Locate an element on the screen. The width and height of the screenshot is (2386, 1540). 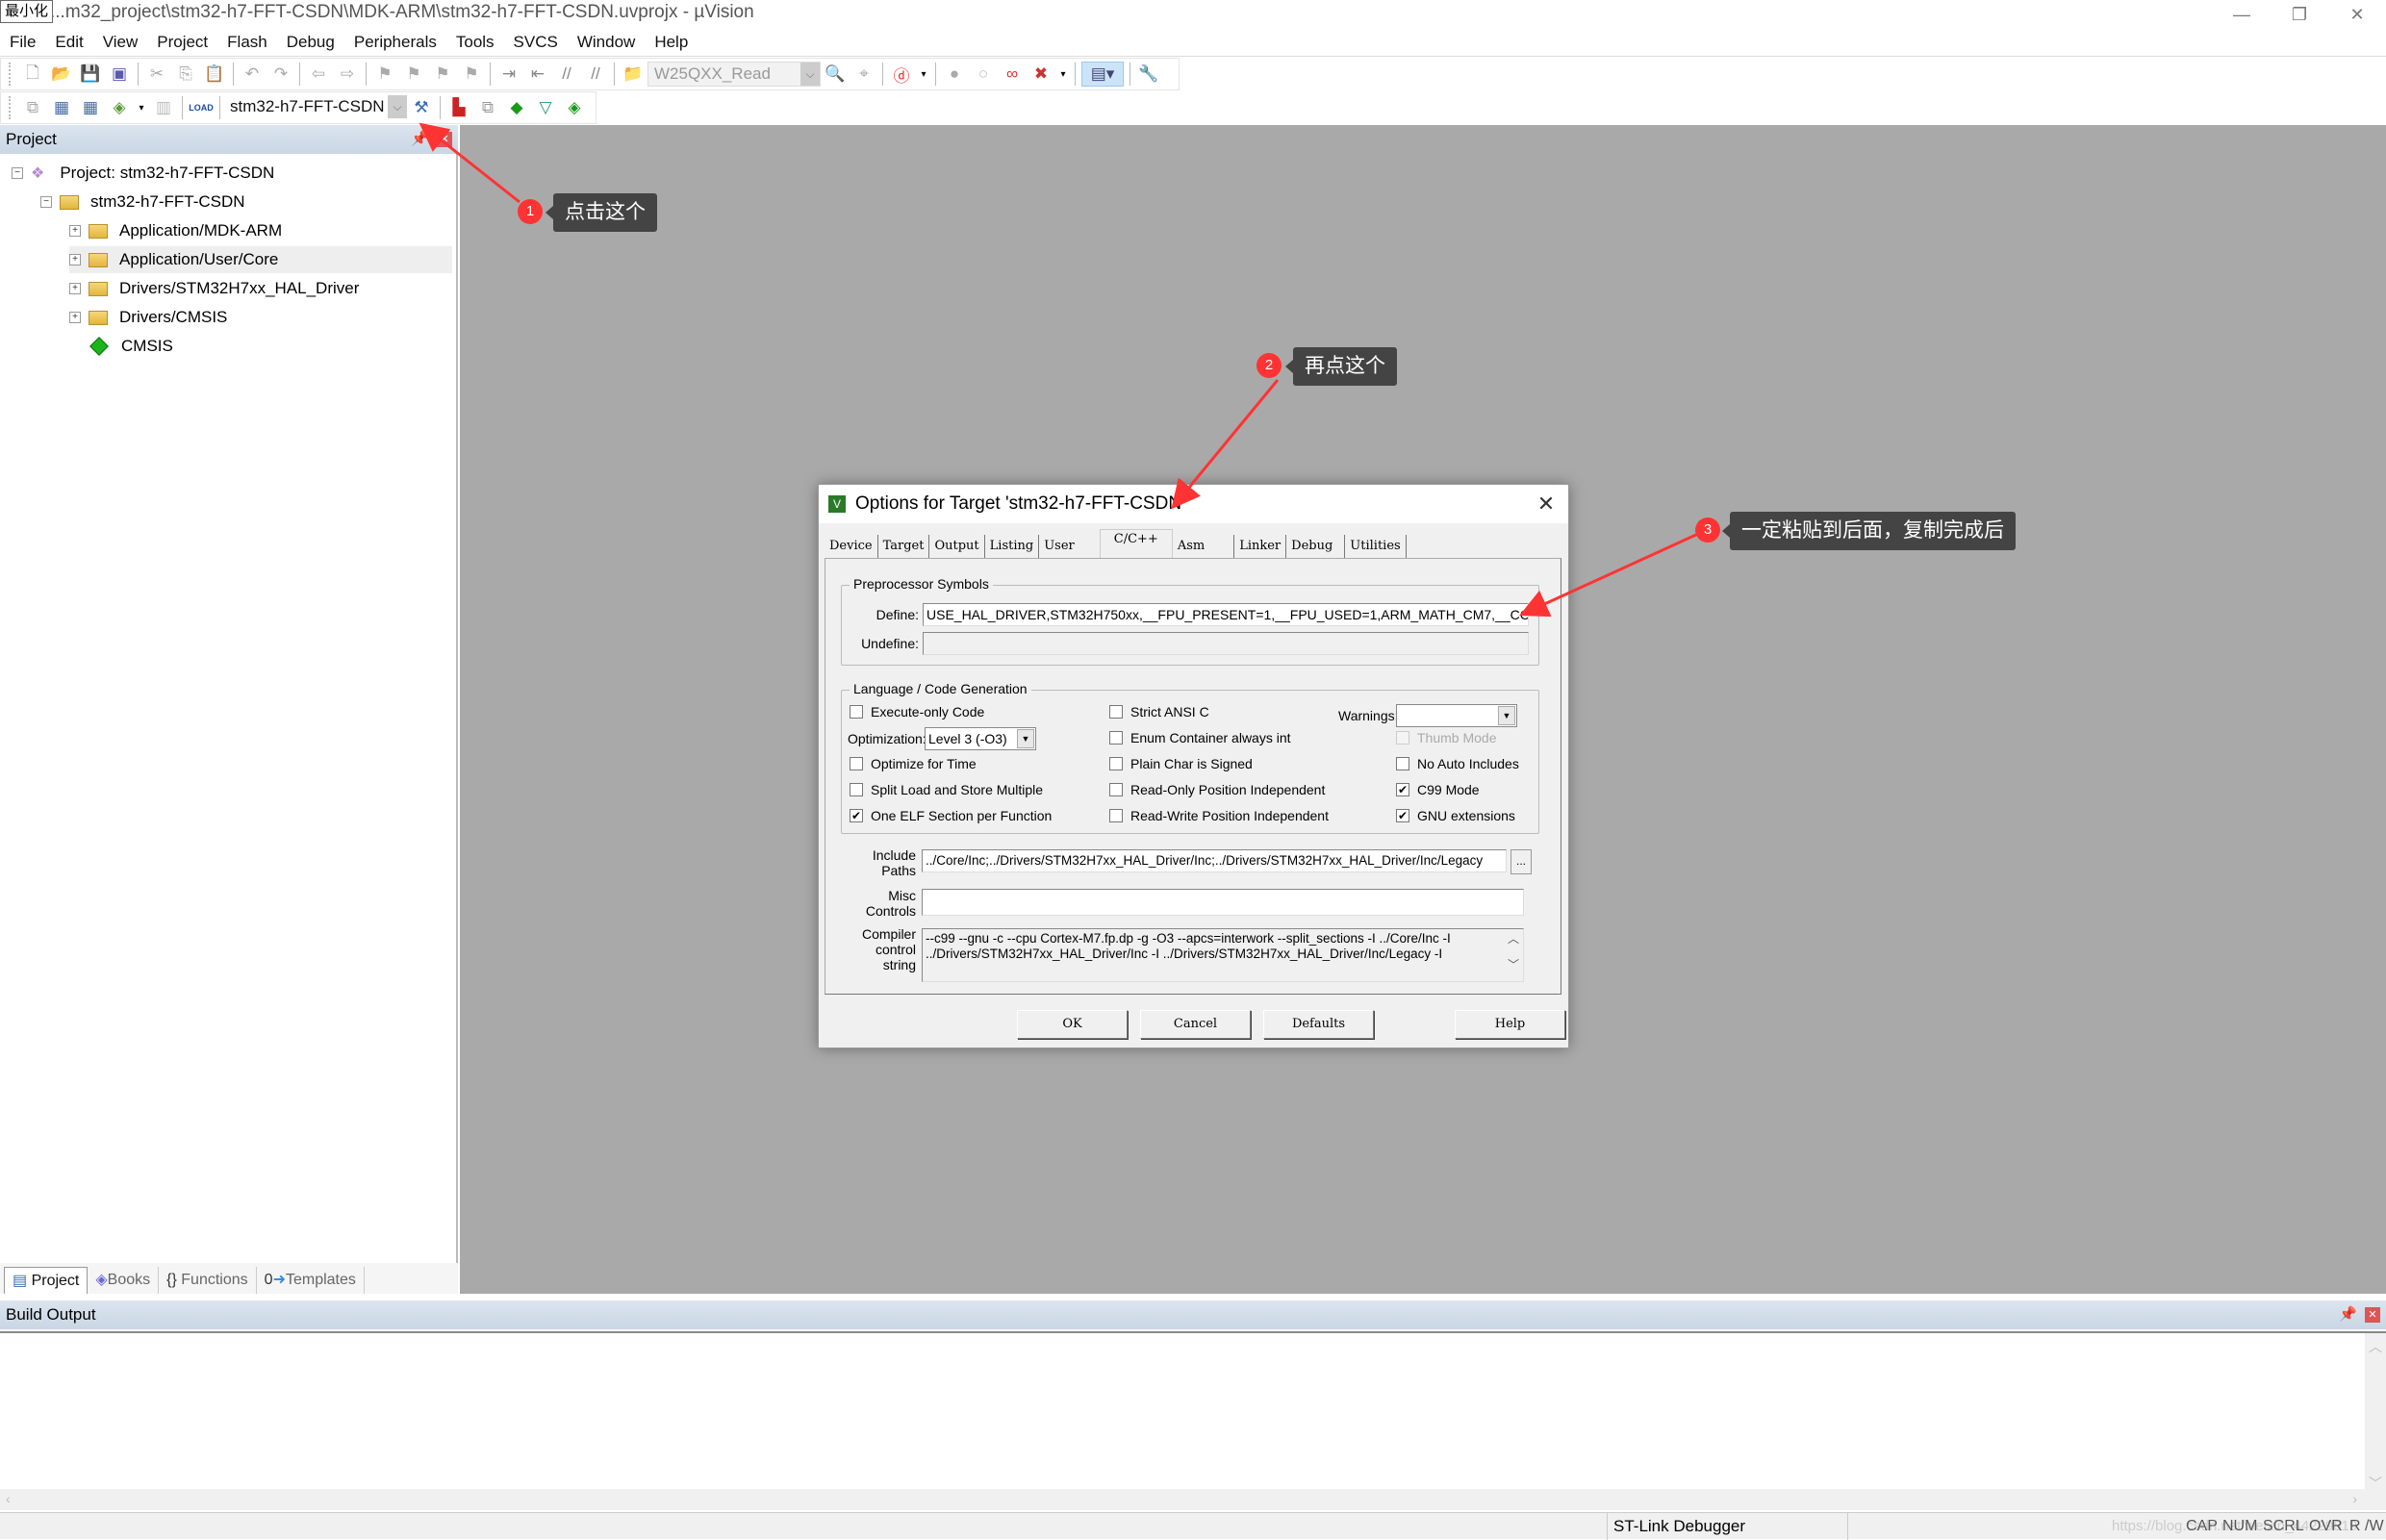
c99-mode-checkbox: ✔ C99 Mode is located at coordinates (1438, 789).